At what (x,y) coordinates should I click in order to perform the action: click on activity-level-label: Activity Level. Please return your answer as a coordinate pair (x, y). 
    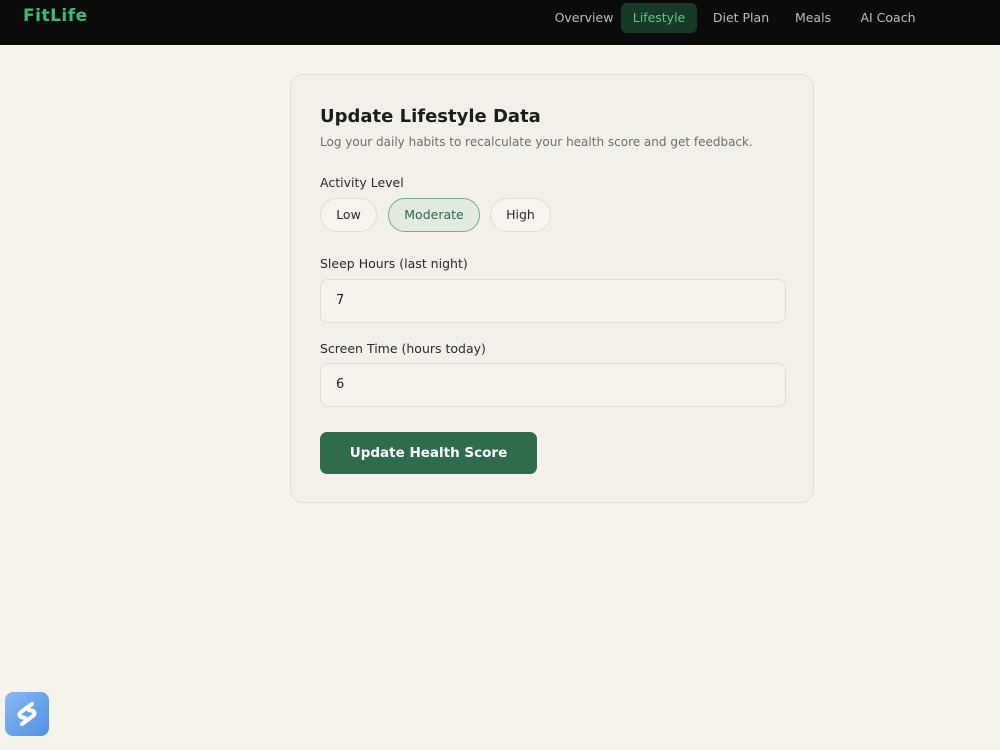
    Looking at the image, I should click on (362, 182).